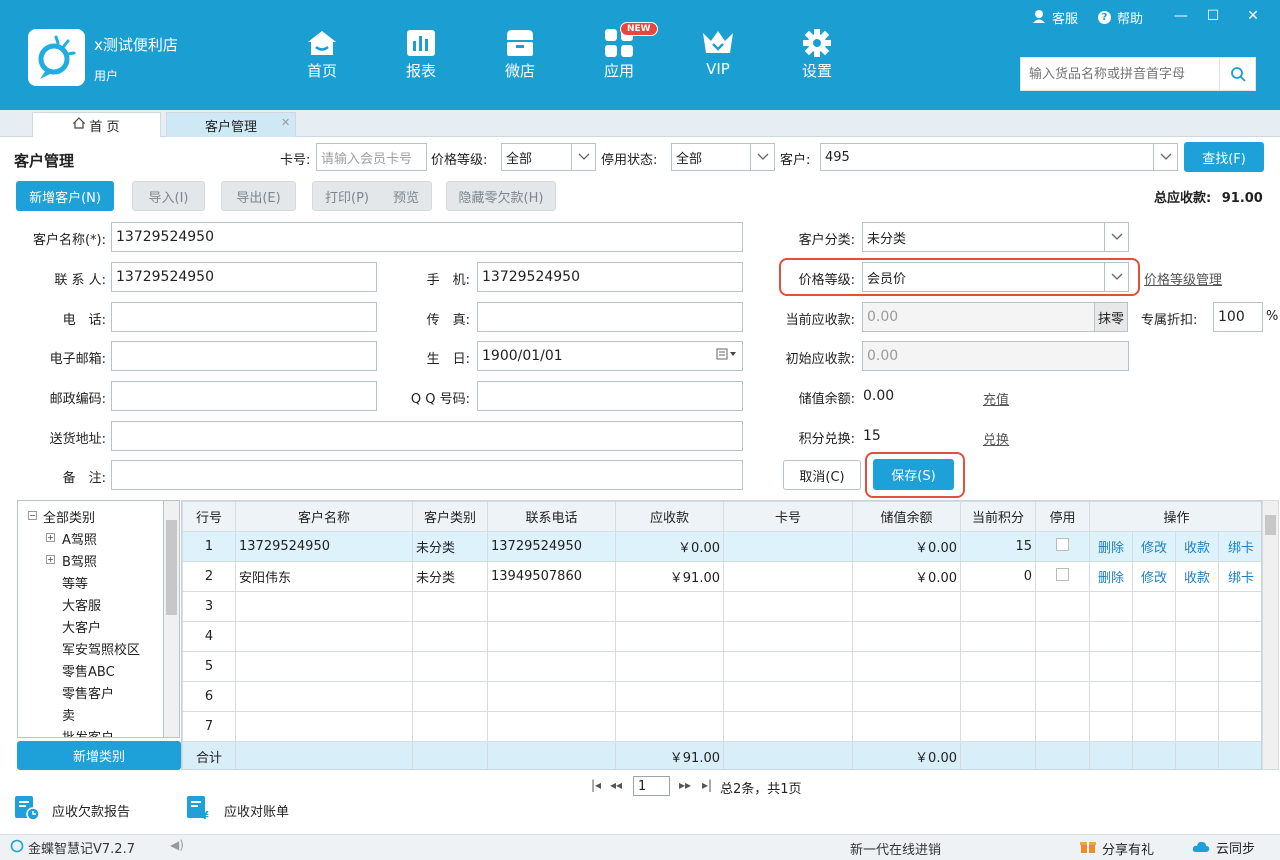 The width and height of the screenshot is (1280, 860). Describe the element at coordinates (1213, 16) in the screenshot. I see `maximize-button: ☐` at that location.